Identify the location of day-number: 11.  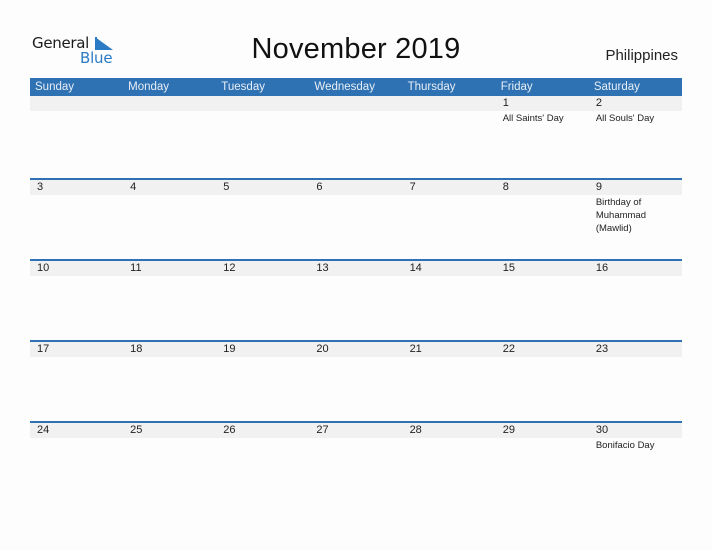
(136, 268).